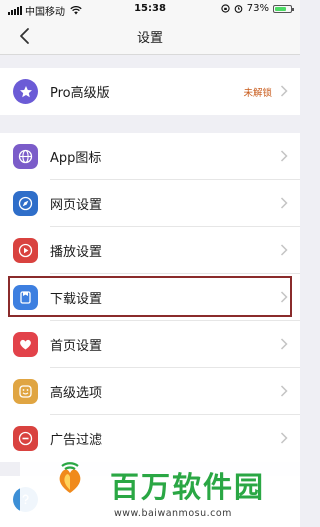 The width and height of the screenshot is (320, 527). Describe the element at coordinates (150, 250) in the screenshot. I see `settings-item-playback: 播放设置` at that location.